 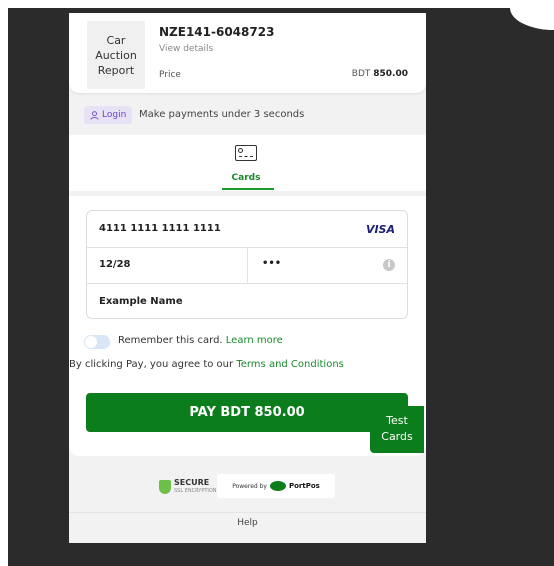 What do you see at coordinates (290, 364) in the screenshot?
I see `terms-link: Terms and Conditions` at bounding box center [290, 364].